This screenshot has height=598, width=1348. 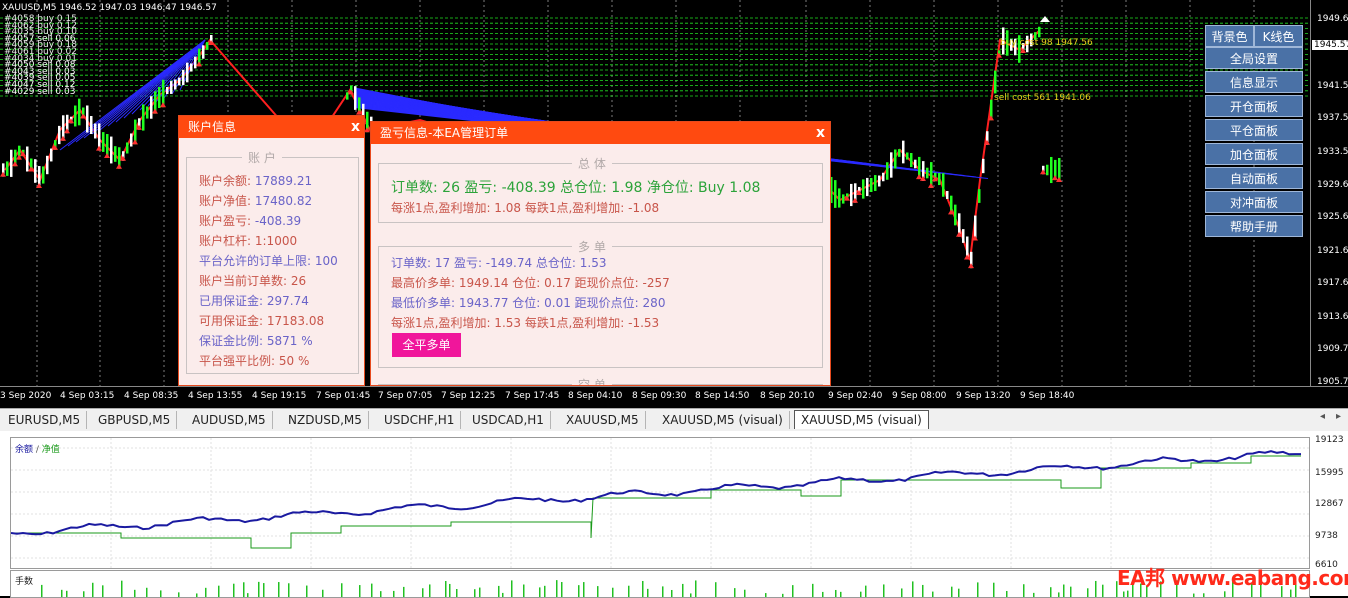 I want to click on lots-plot, so click(x=669, y=588).